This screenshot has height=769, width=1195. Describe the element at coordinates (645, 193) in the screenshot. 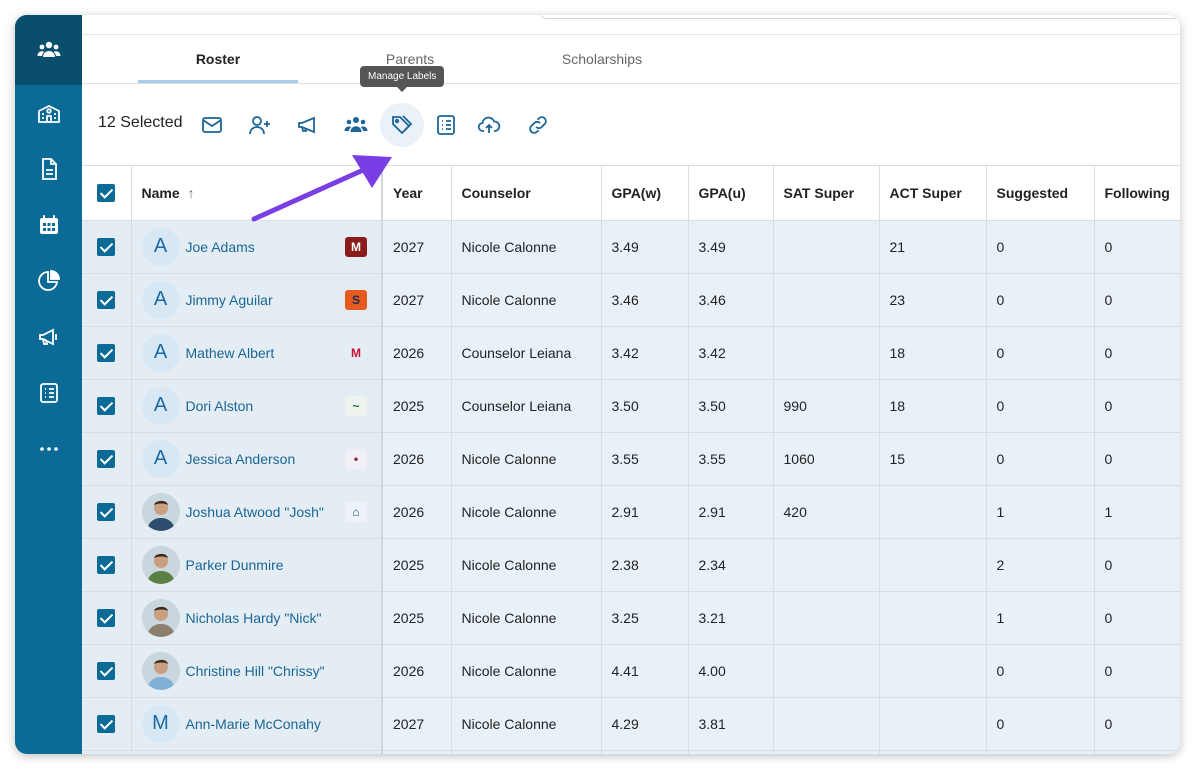

I see `column-header-gpa-w: GPA(w)` at that location.